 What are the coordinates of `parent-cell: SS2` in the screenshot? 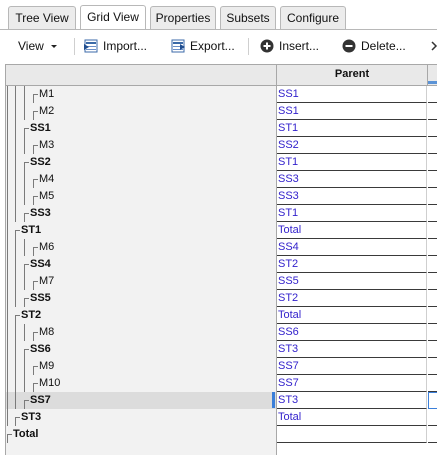 It's located at (352, 145).